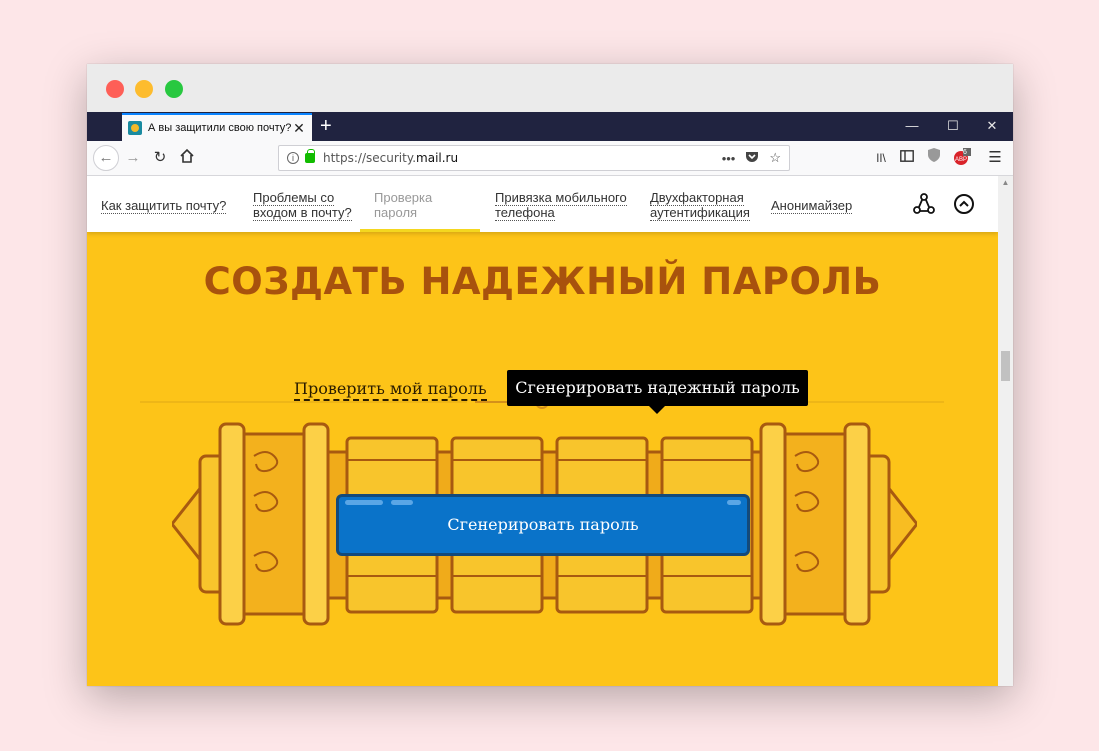  Describe the element at coordinates (144, 89) in the screenshot. I see `minimize-window-dot` at that location.